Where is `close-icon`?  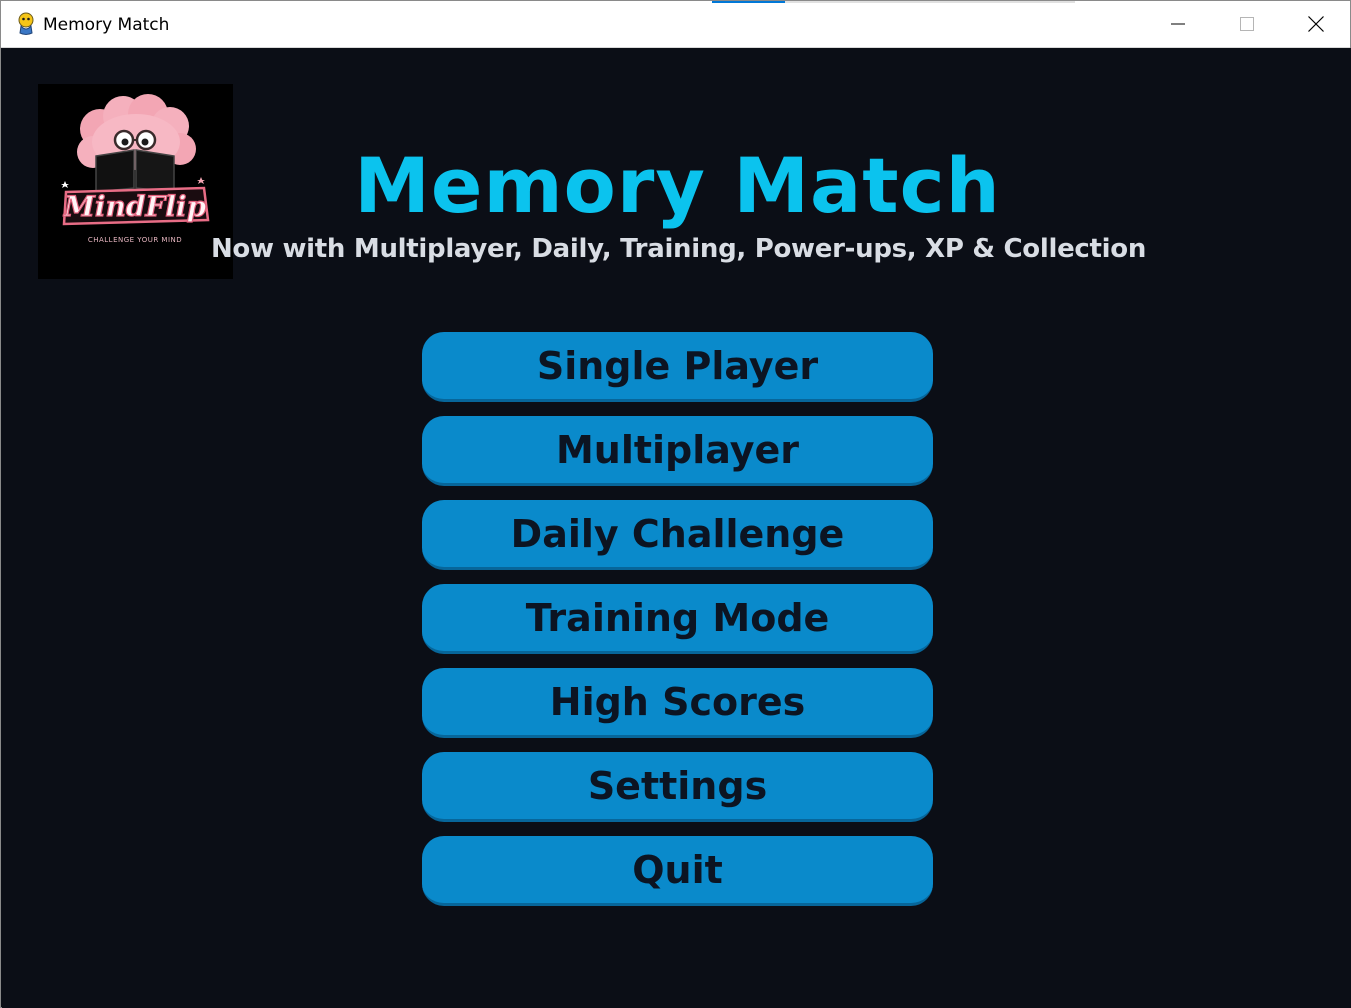
close-icon is located at coordinates (1315, 24).